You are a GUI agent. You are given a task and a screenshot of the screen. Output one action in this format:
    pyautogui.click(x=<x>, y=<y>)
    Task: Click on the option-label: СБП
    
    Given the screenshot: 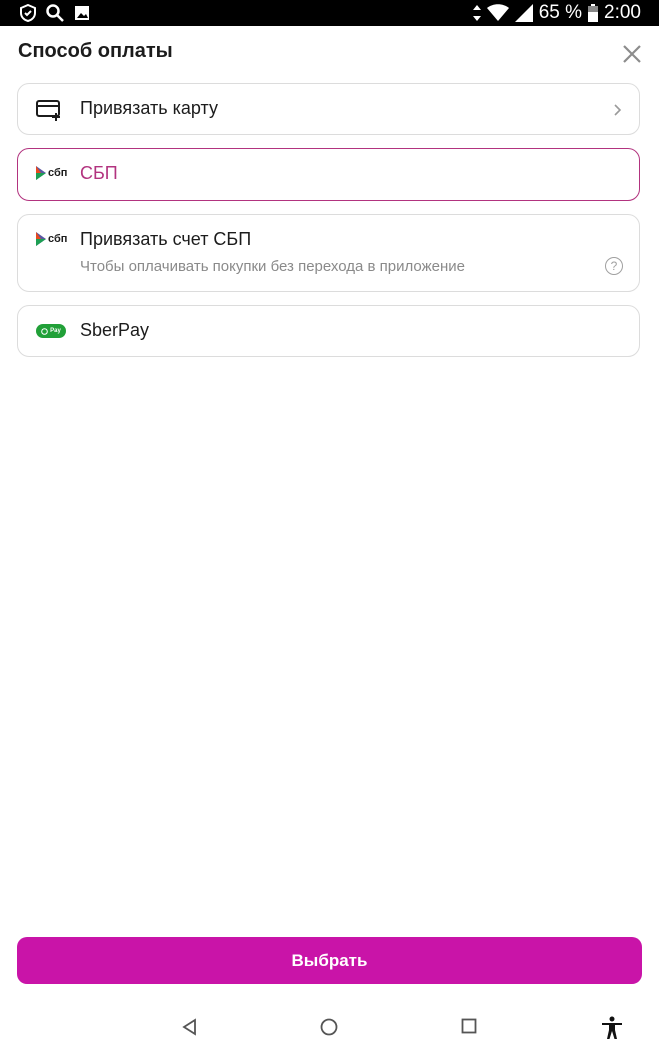 What is the action you would take?
    pyautogui.click(x=99, y=173)
    